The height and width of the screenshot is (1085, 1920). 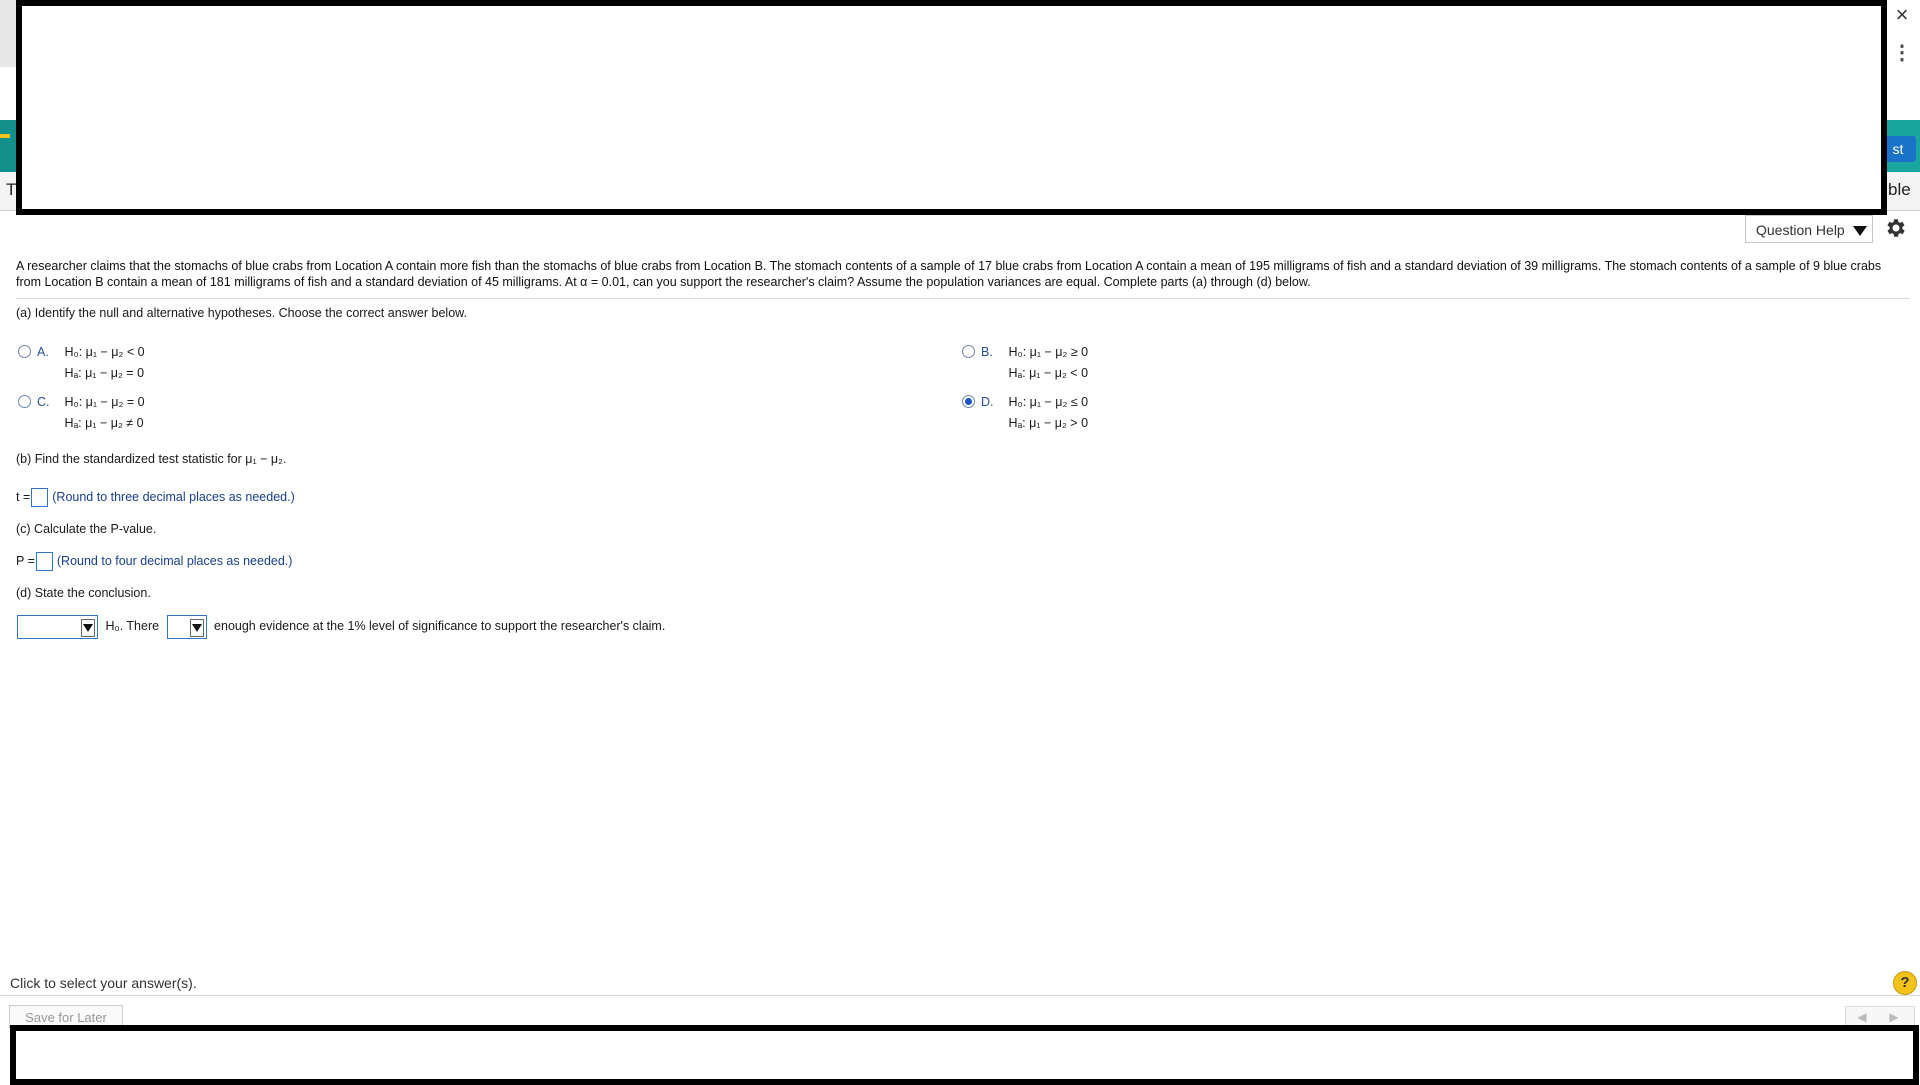 I want to click on option-a-ha: Hₐ: μ₁ − μ₂ = 0, so click(x=104, y=373).